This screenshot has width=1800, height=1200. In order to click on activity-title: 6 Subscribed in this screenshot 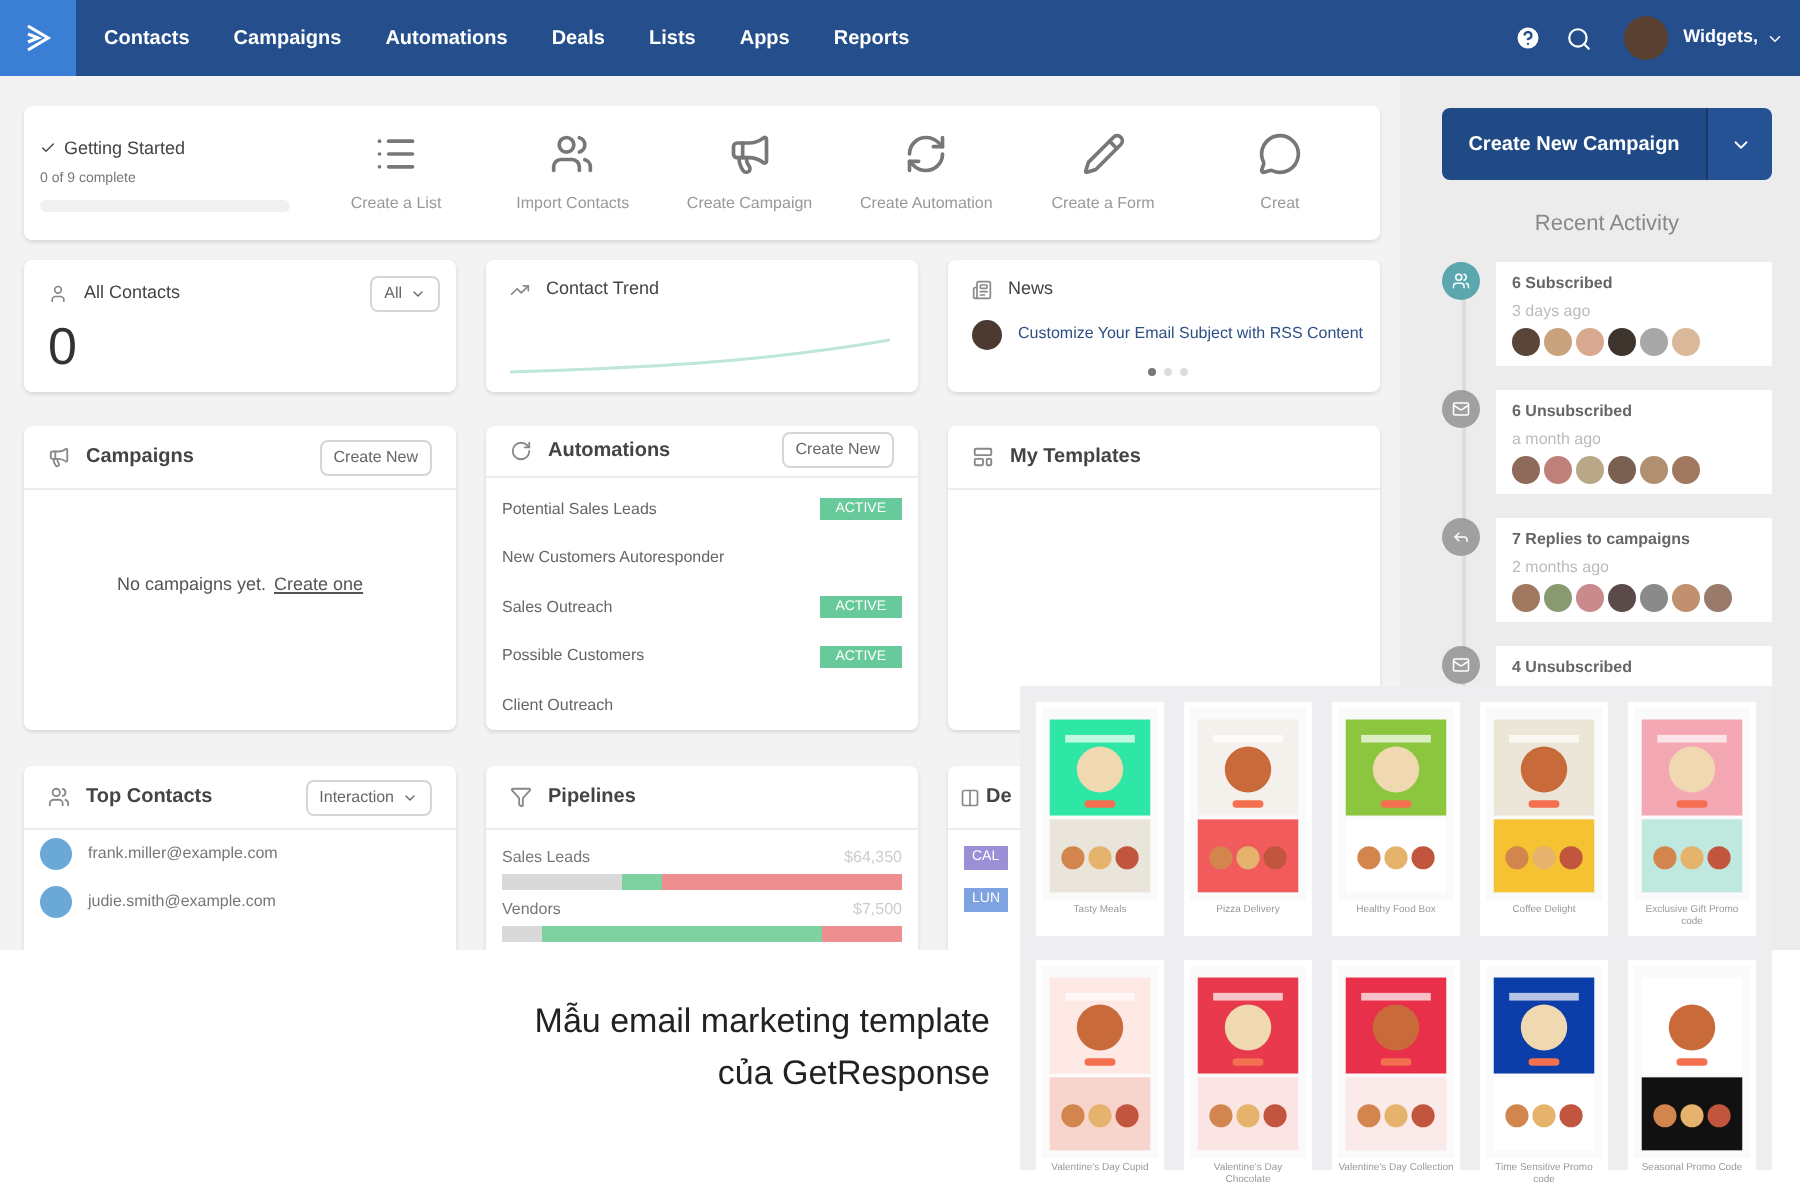, I will do `click(1563, 283)`.